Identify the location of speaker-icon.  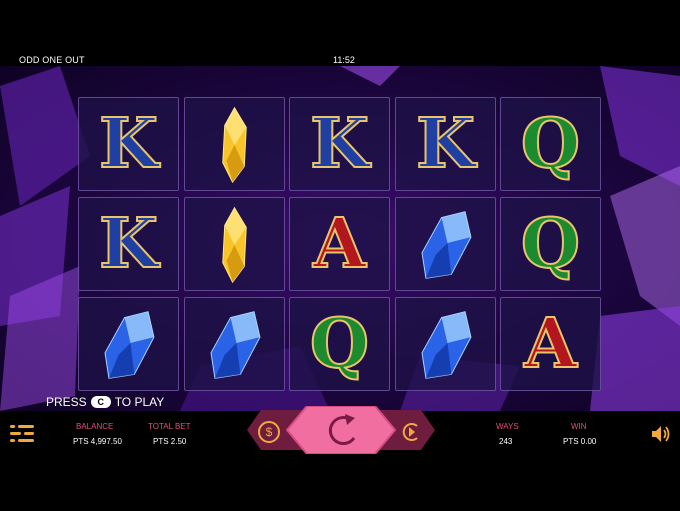
(661, 434).